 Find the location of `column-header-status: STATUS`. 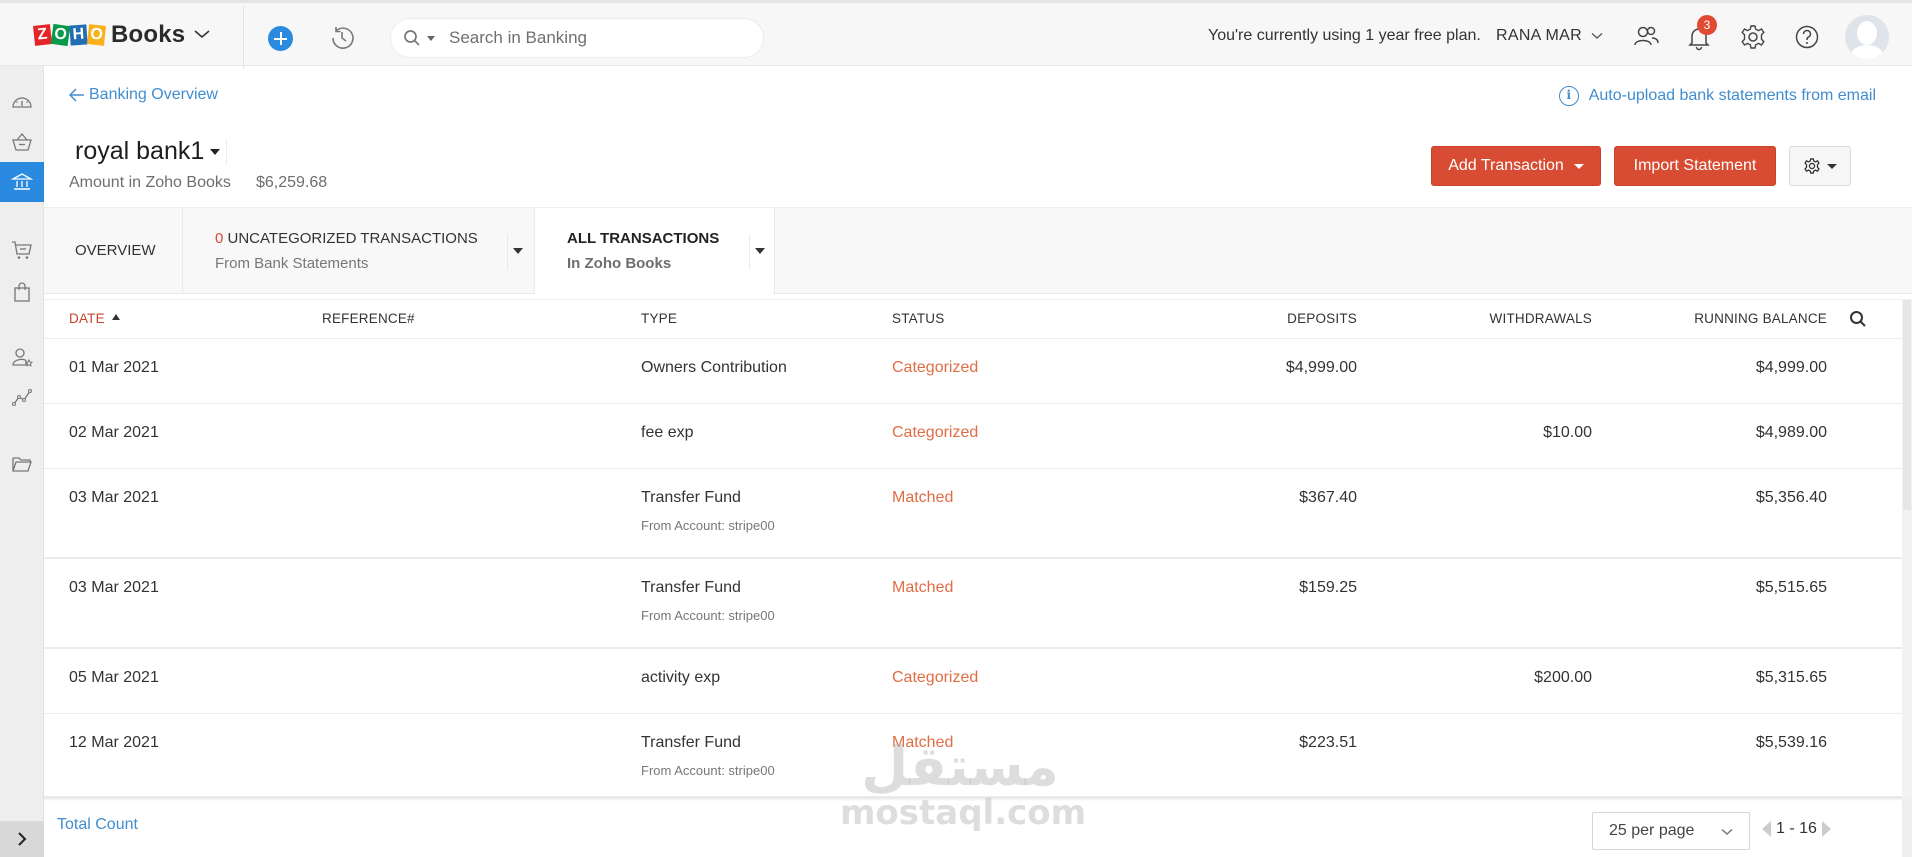

column-header-status: STATUS is located at coordinates (918, 318).